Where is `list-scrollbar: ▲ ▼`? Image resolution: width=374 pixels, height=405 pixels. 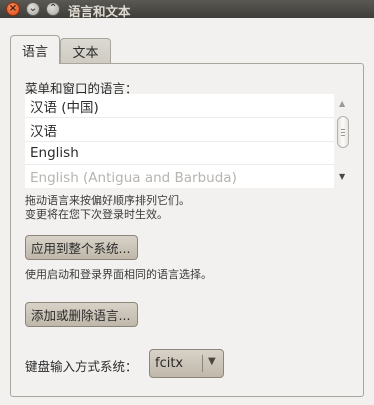
list-scrollbar: ▲ ▼ is located at coordinates (344, 141).